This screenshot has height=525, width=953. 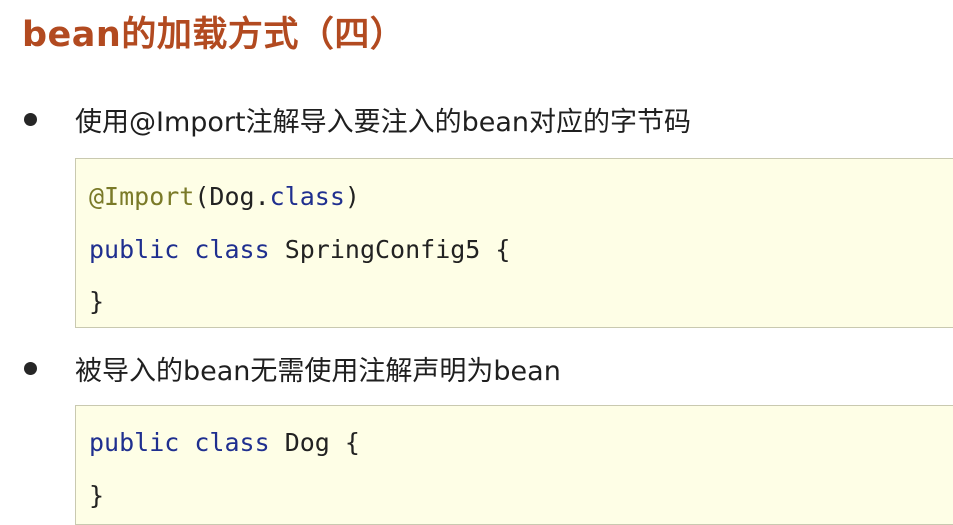 I want to click on code-text: ), so click(x=352, y=196).